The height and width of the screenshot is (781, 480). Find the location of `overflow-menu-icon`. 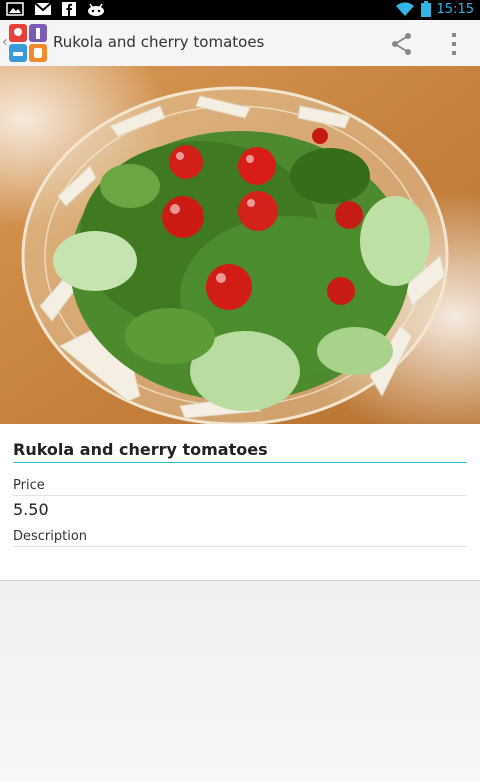

overflow-menu-icon is located at coordinates (454, 44).